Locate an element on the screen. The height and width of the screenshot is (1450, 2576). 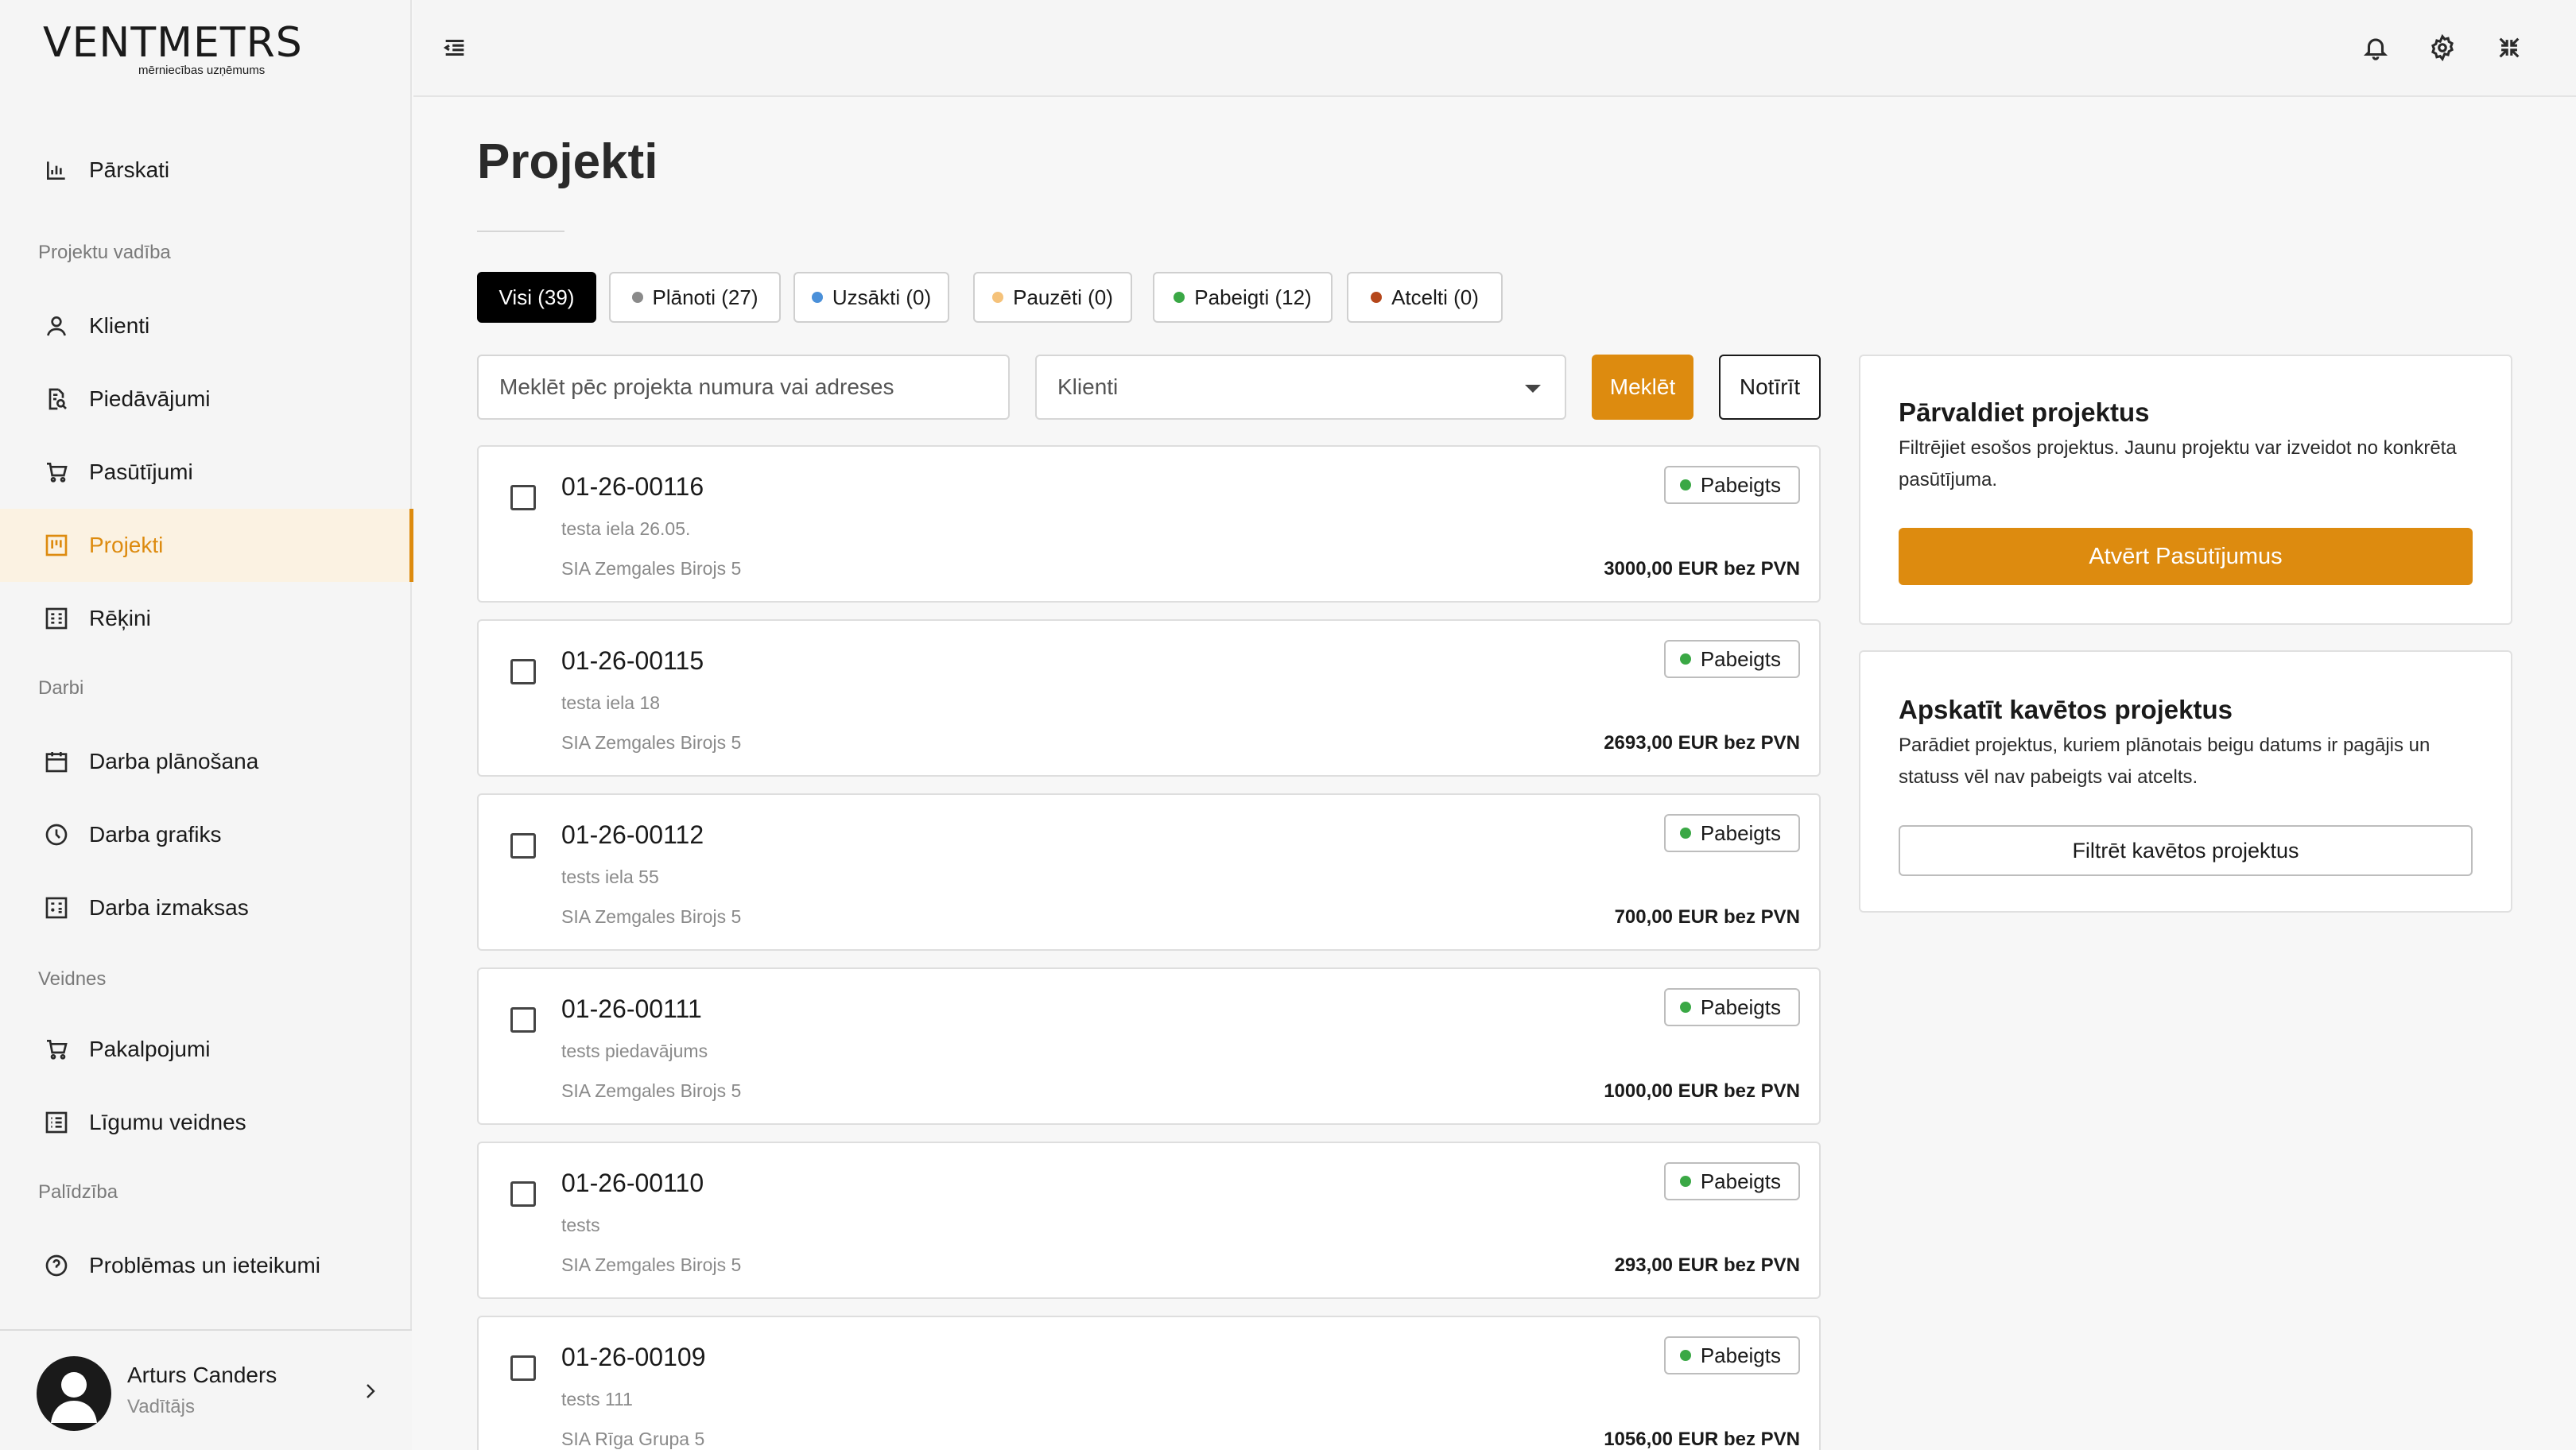
sidebar-item-contract-templates: Līgumu veidnes is located at coordinates (206, 1122).